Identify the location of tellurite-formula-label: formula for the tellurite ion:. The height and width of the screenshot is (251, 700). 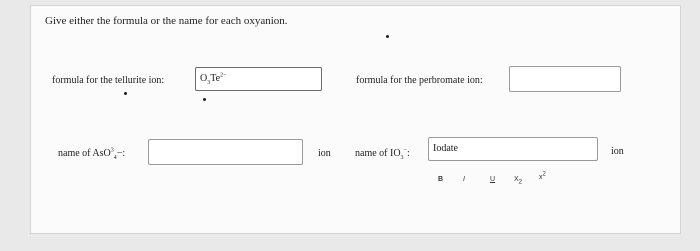
(108, 80).